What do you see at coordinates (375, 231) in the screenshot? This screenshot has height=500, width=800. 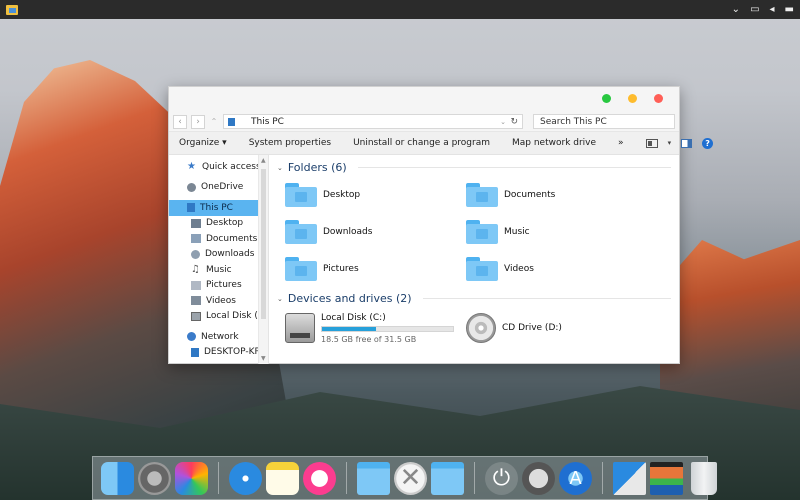 I see `folder-downloads: Downloads` at bounding box center [375, 231].